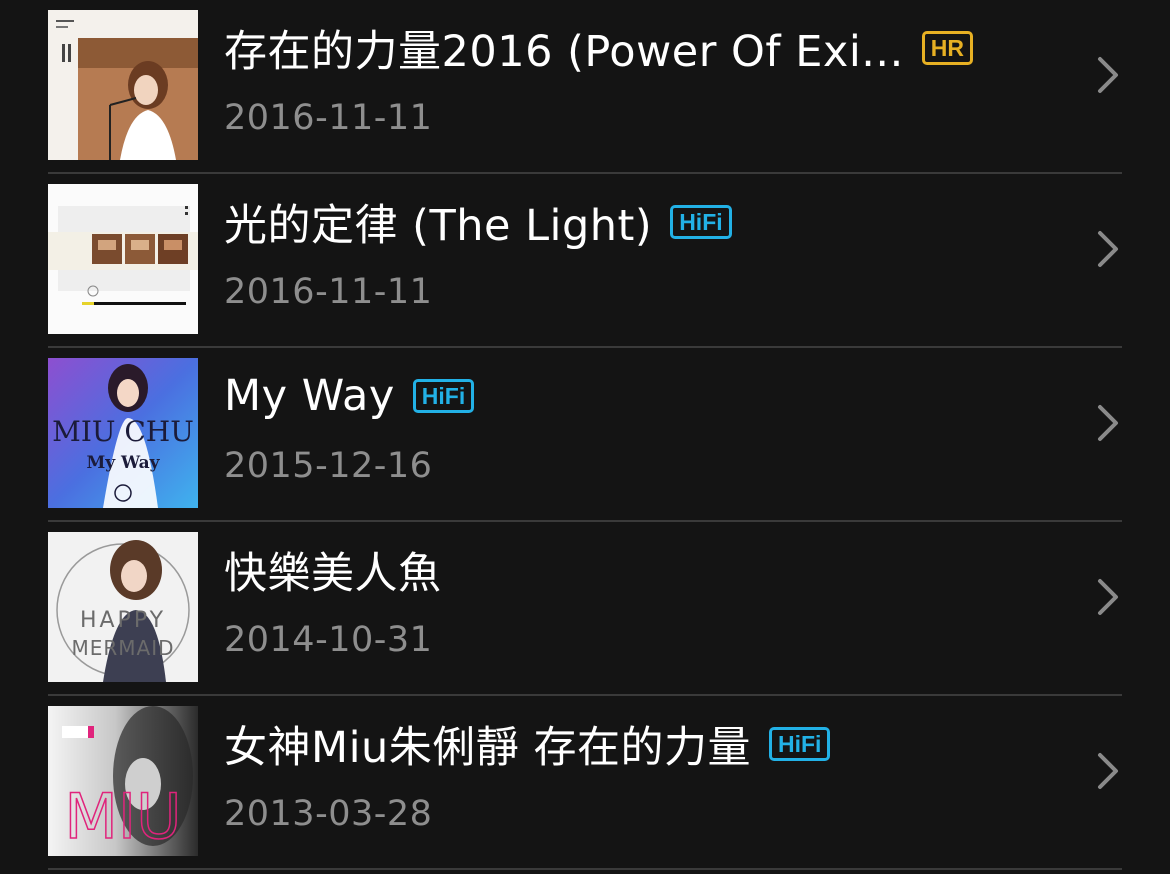  I want to click on album-cover: MIU, so click(123, 781).